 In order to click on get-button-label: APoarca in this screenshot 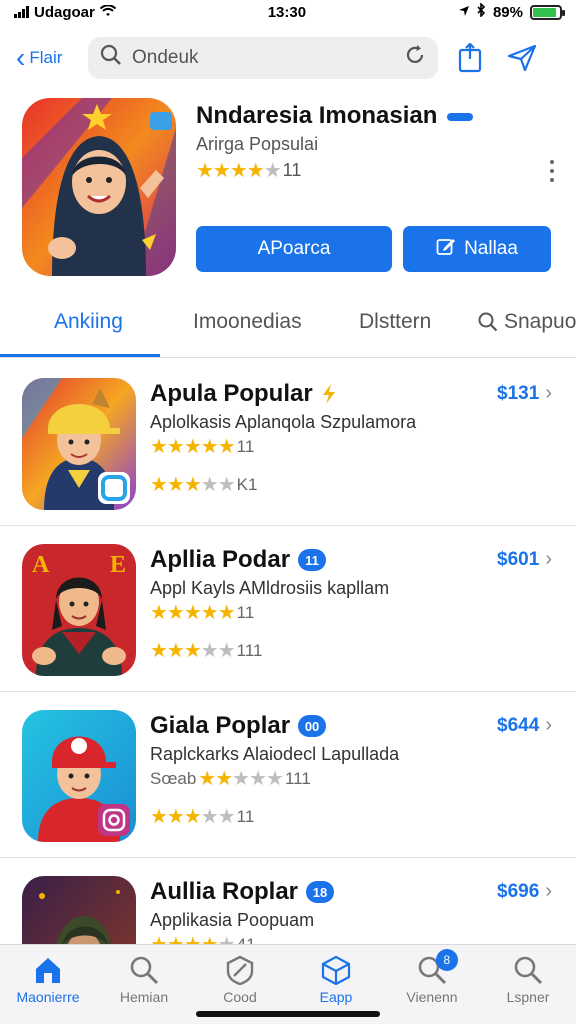, I will do `click(294, 248)`.